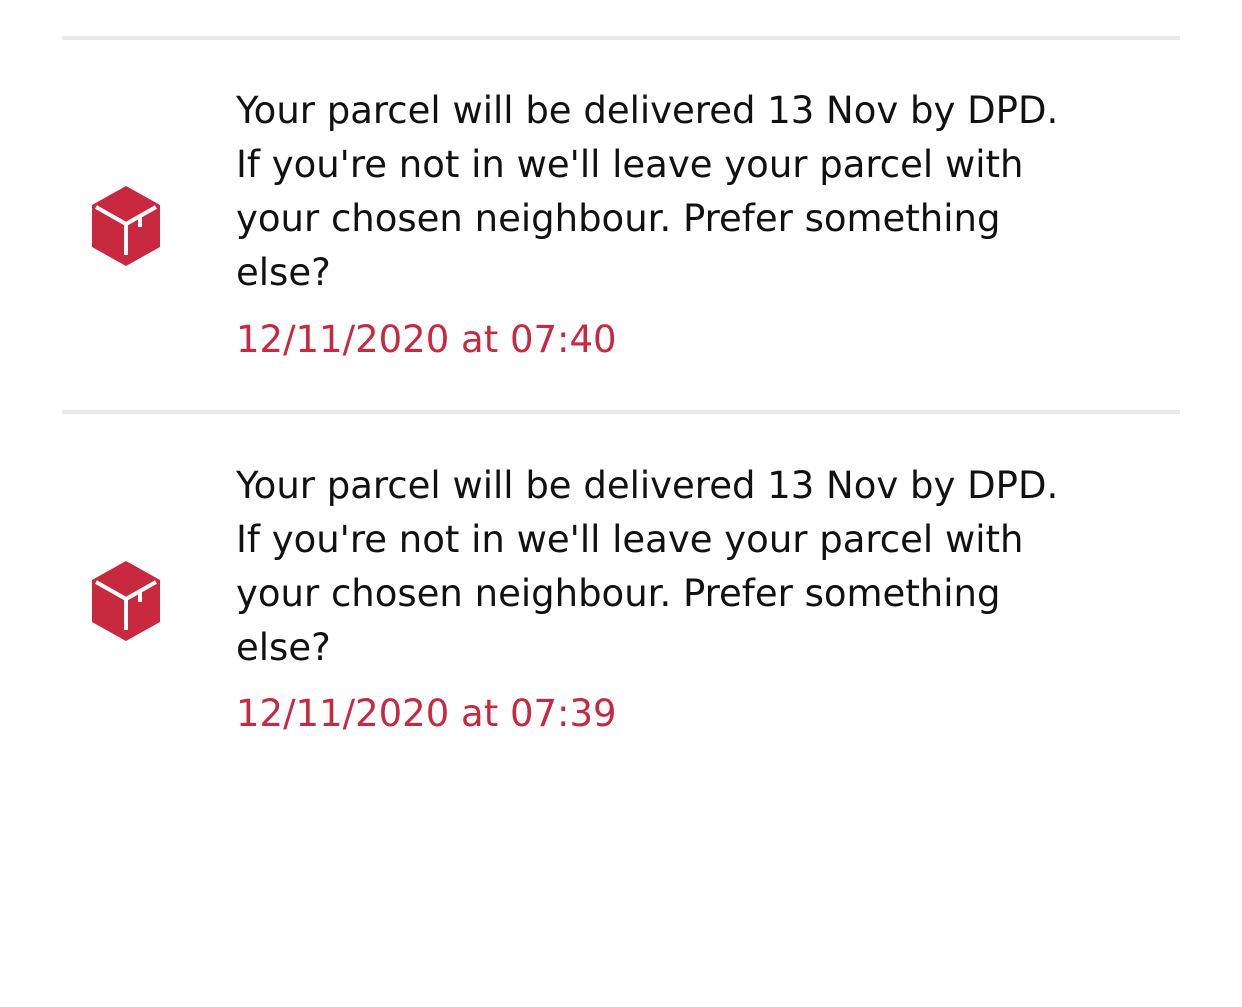  Describe the element at coordinates (426, 713) in the screenshot. I see `notification-timestamp: 12/11/2020 at 07:39` at that location.